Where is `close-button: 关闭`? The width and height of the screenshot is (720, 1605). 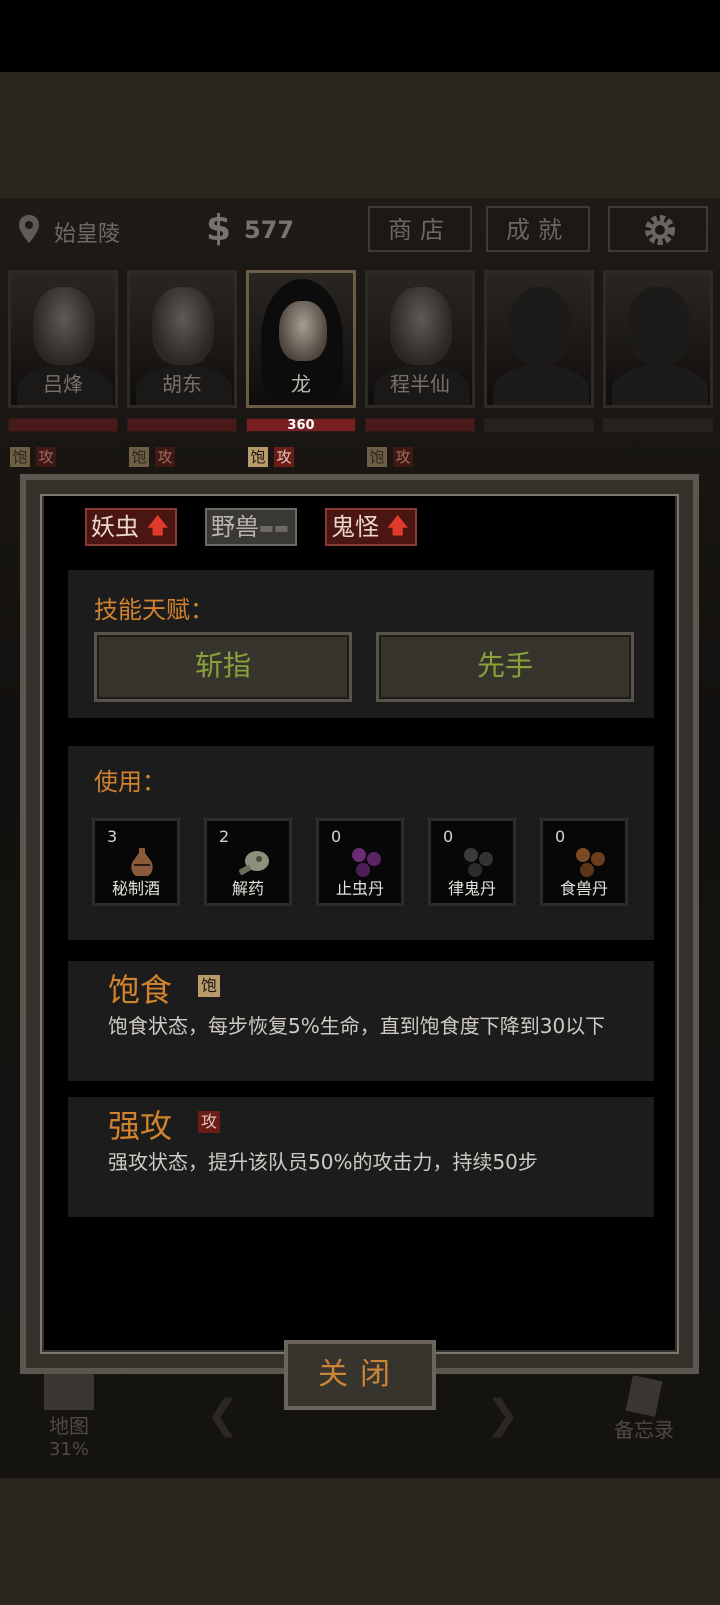
close-button: 关闭 is located at coordinates (360, 1375).